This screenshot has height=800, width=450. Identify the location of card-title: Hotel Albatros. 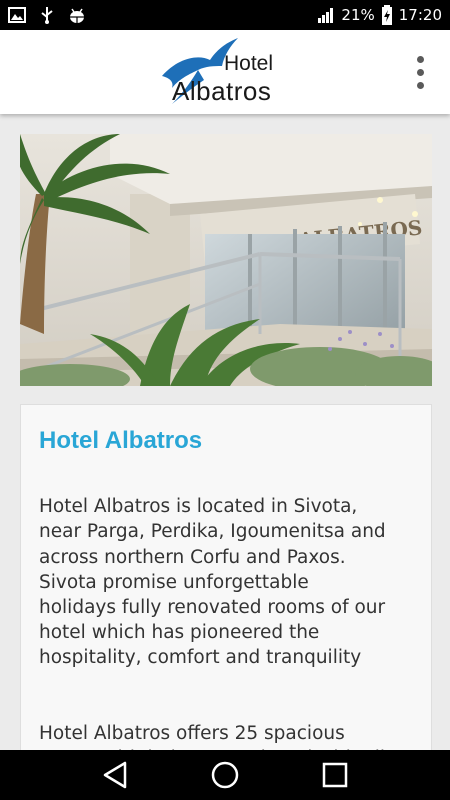
(121, 440).